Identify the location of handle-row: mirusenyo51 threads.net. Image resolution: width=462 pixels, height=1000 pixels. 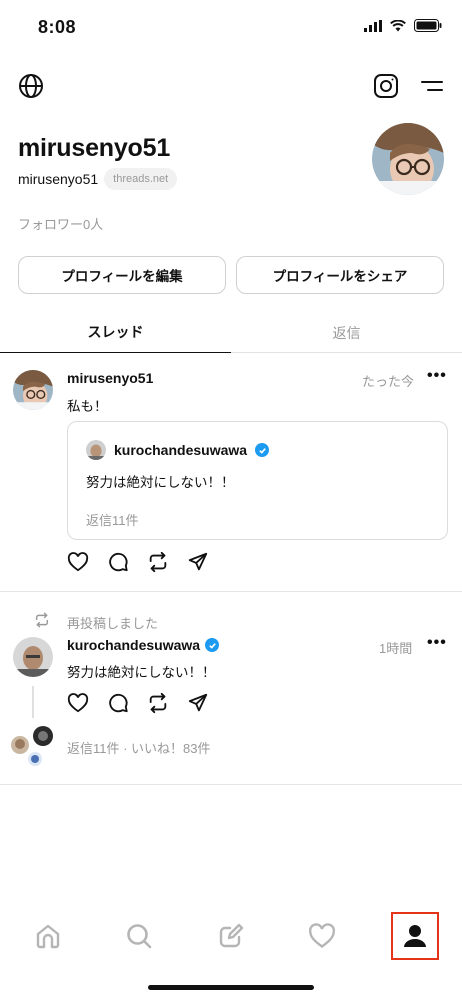
(98, 179).